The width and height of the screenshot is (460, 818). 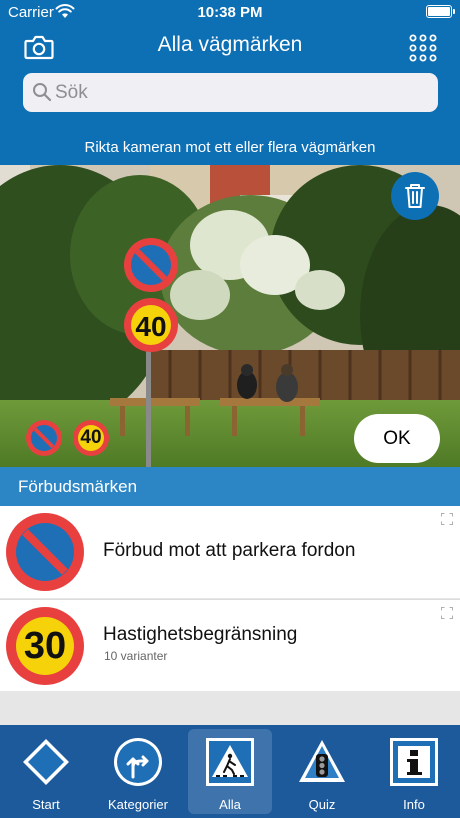 What do you see at coordinates (138, 804) in the screenshot?
I see `tab-label: Kategorier` at bounding box center [138, 804].